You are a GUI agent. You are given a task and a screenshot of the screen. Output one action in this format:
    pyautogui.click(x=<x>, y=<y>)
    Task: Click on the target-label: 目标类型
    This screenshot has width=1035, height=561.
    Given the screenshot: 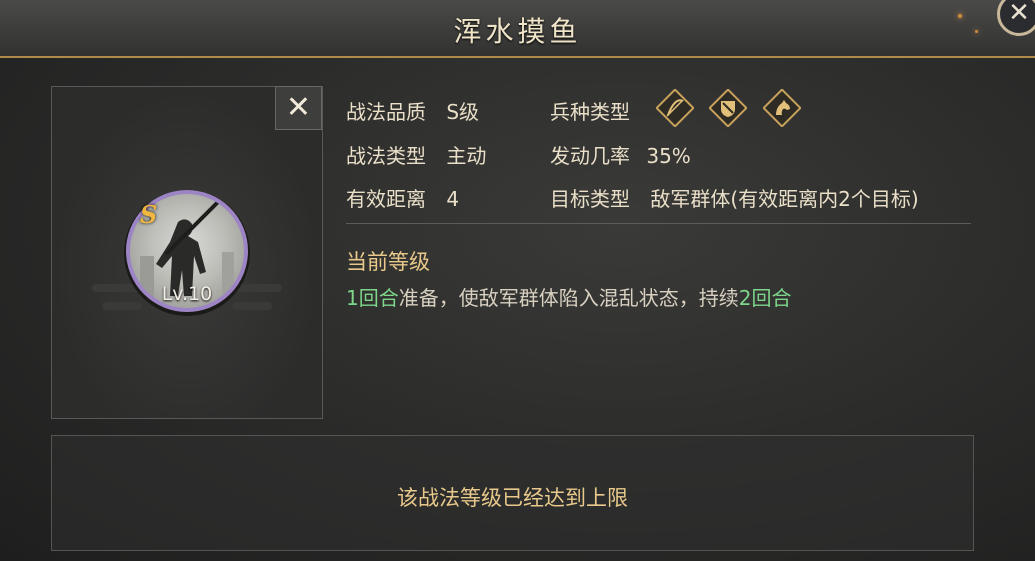 What is the action you would take?
    pyautogui.click(x=590, y=199)
    